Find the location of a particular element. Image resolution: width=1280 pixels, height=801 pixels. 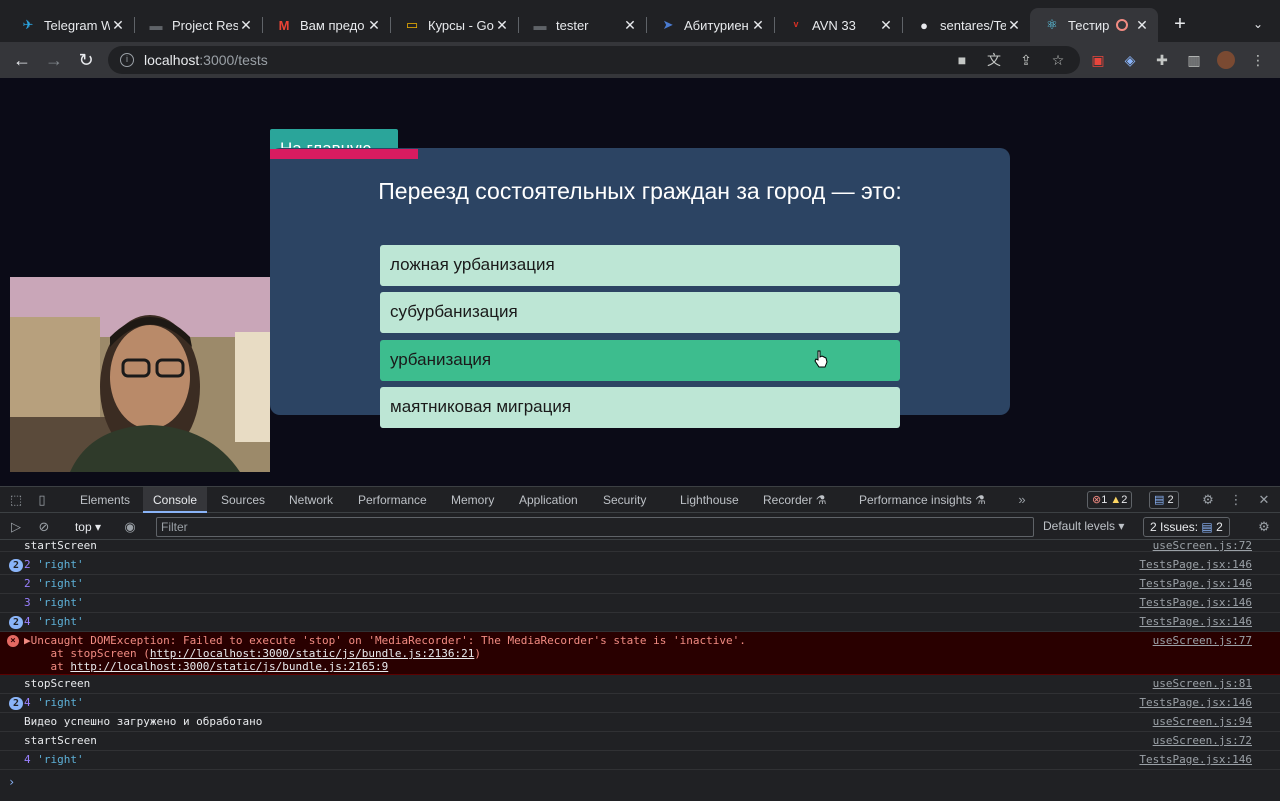

answer-option-2: субурбанизация is located at coordinates (640, 312).